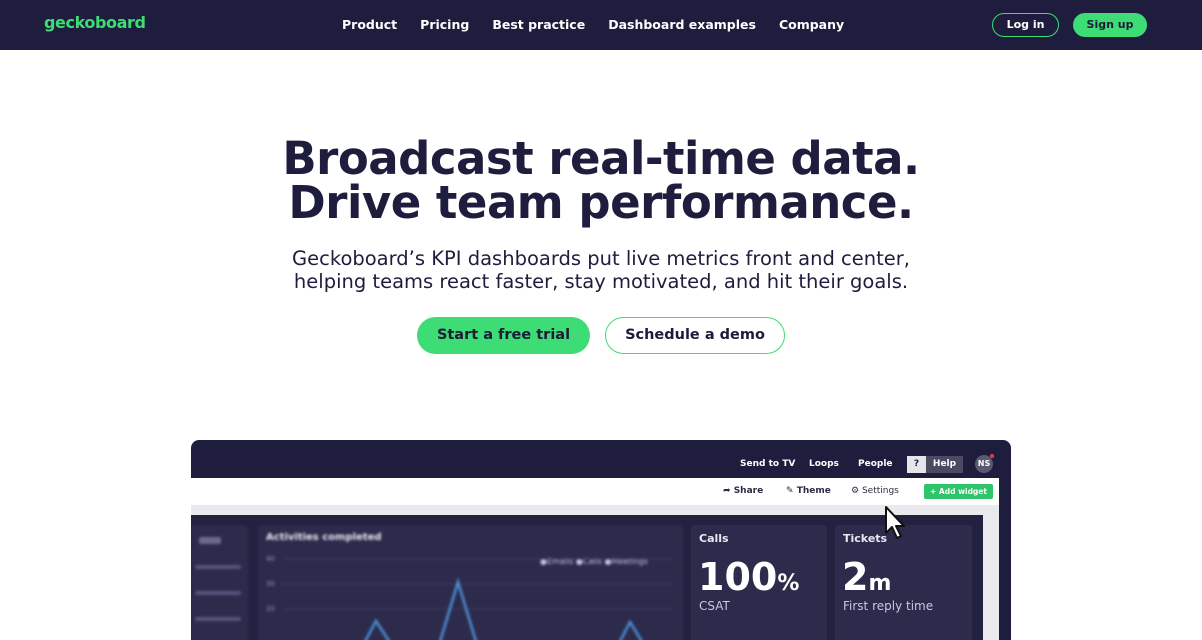 The image size is (1202, 640). I want to click on tickets-value: 2m, so click(866, 577).